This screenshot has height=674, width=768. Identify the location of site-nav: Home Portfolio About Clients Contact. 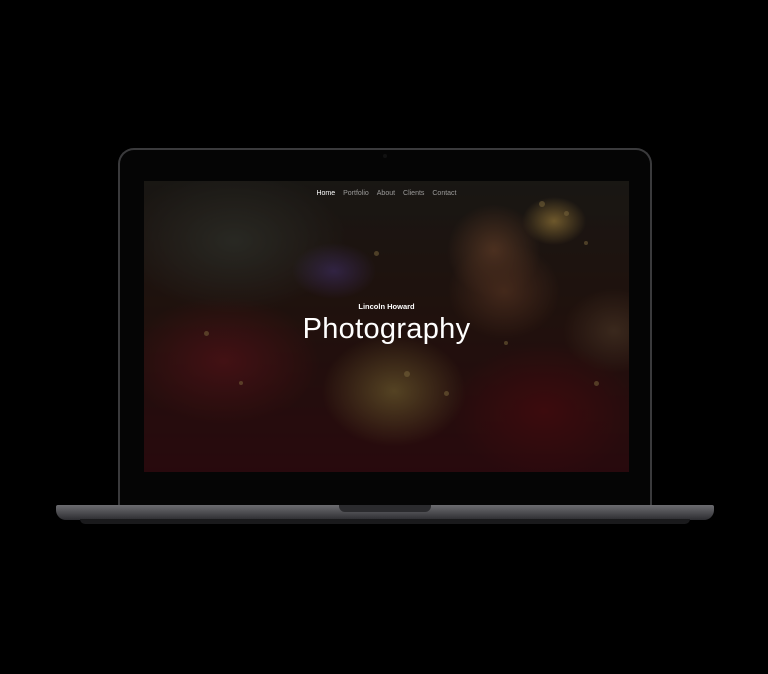
(386, 193).